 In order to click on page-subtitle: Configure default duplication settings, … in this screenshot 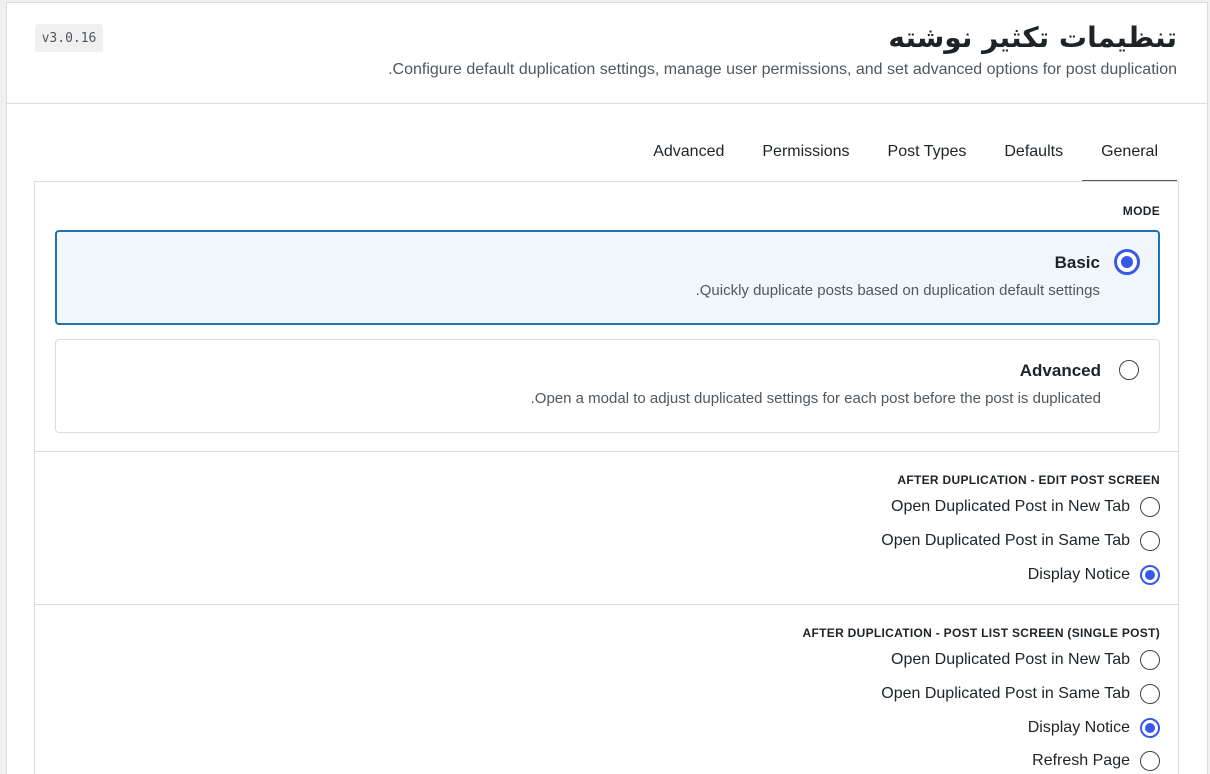, I will do `click(782, 69)`.